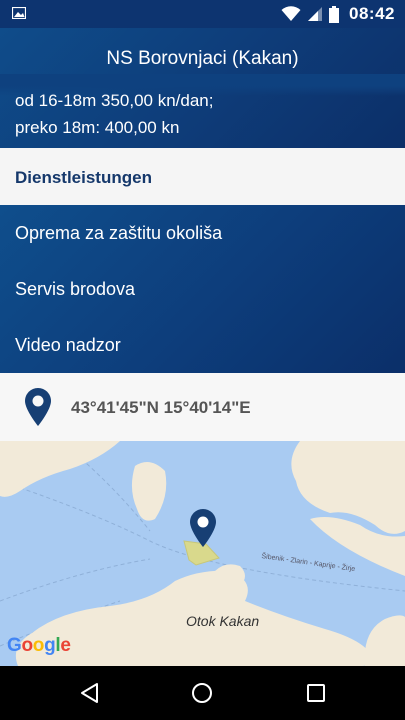 This screenshot has width=405, height=720. What do you see at coordinates (75, 289) in the screenshot?
I see `service-item-label: Servis brodova` at bounding box center [75, 289].